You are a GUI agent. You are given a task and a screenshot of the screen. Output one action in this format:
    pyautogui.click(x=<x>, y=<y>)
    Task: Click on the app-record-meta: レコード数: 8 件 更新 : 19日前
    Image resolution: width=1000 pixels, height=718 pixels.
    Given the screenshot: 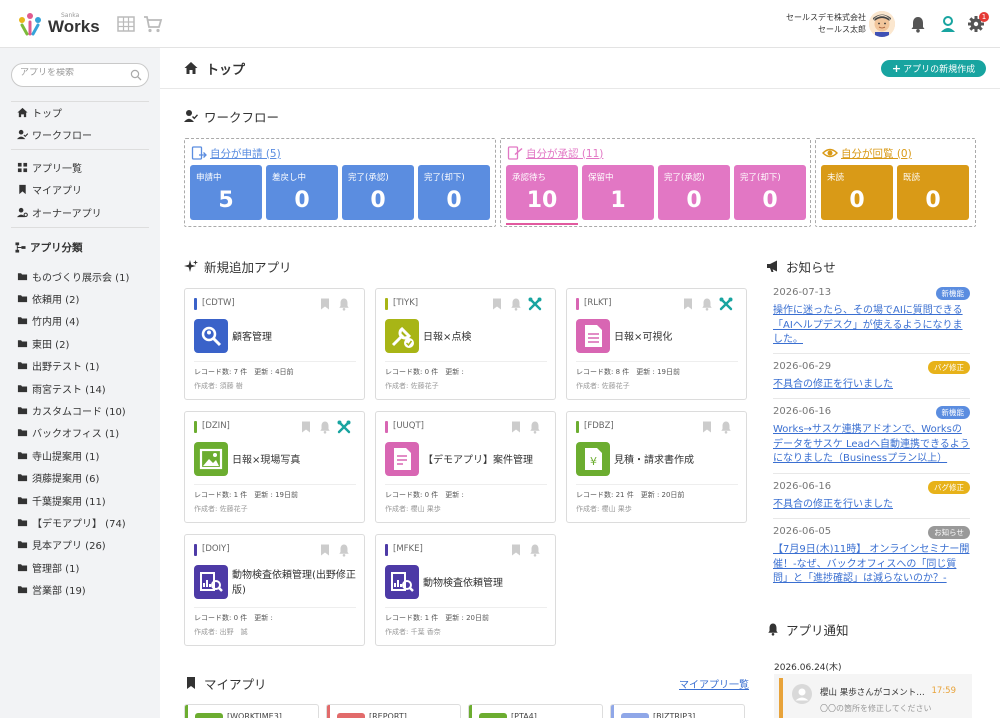 What is the action you would take?
    pyautogui.click(x=628, y=372)
    